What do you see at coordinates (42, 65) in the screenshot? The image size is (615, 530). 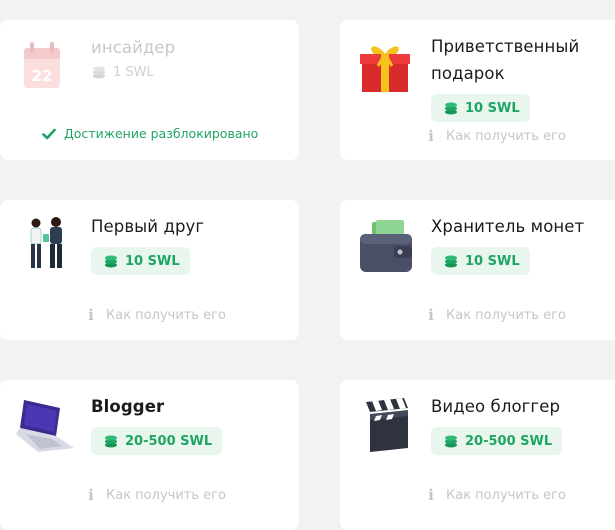 I see `calendar-icon: 22` at bounding box center [42, 65].